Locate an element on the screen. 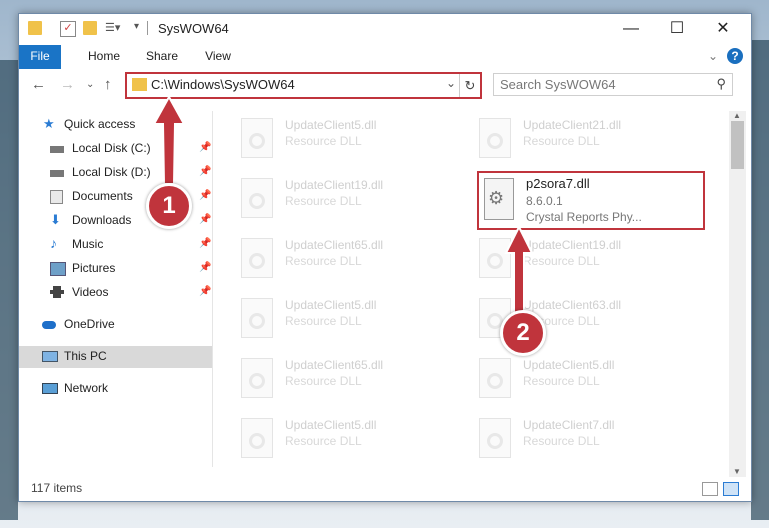 Image resolution: width=769 pixels, height=528 pixels. help-icon: ? is located at coordinates (735, 56).